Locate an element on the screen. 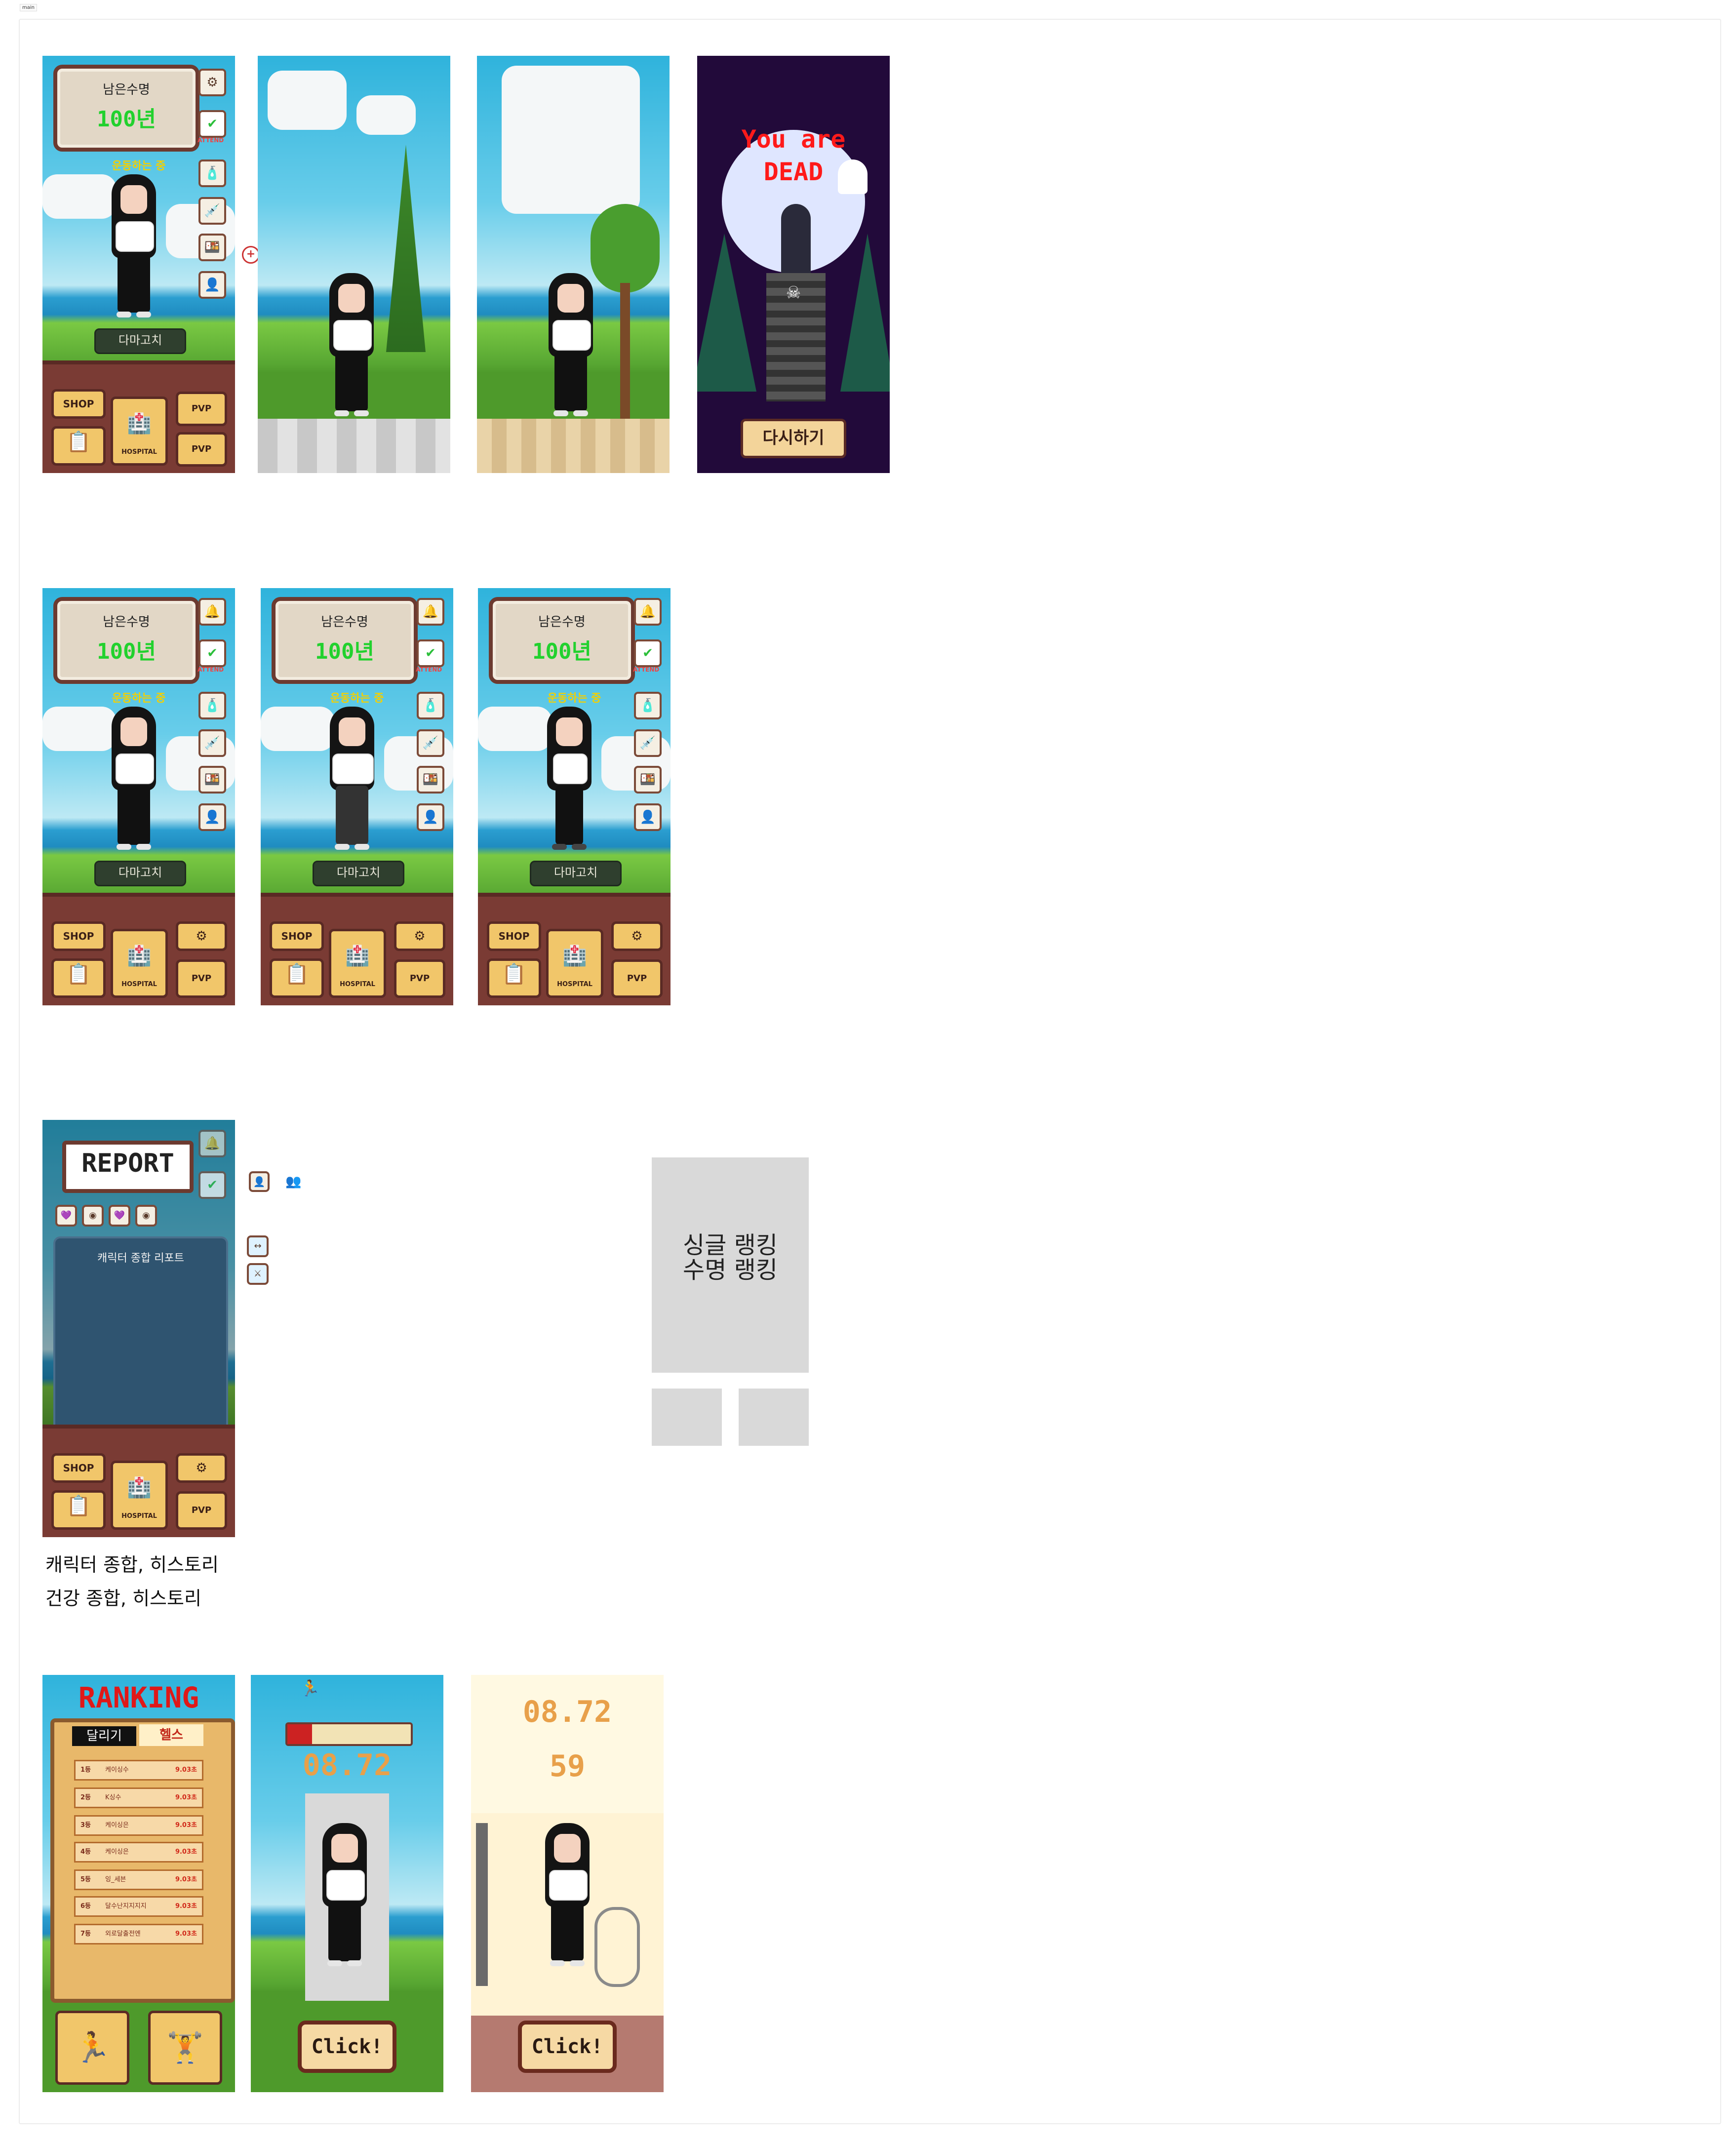 This screenshot has width=1736, height=2144. smile-tab-icon: ◉ is located at coordinates (93, 1216).